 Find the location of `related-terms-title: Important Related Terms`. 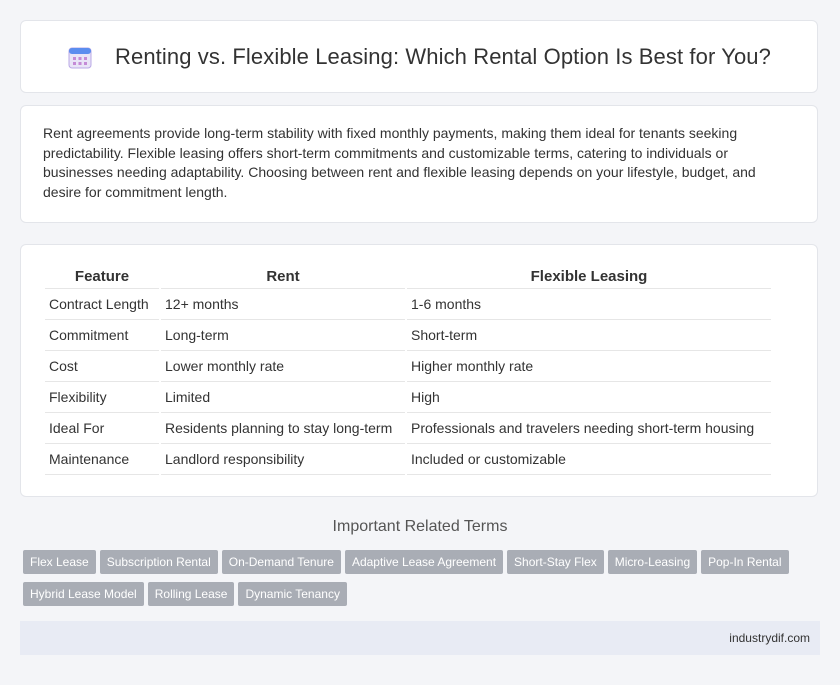

related-terms-title: Important Related Terms is located at coordinates (420, 526).